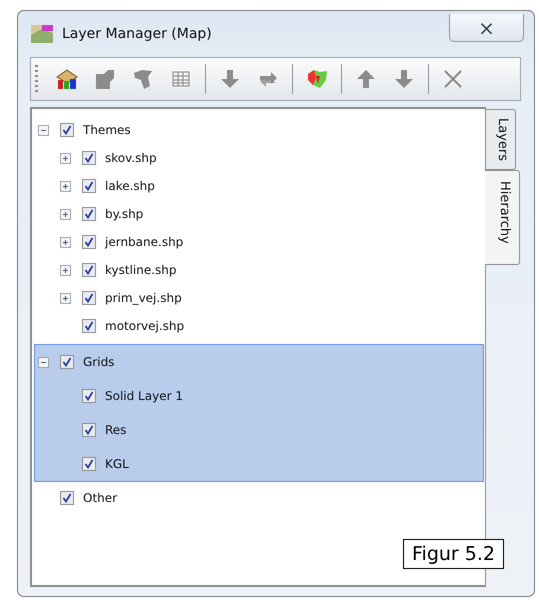  I want to click on layer-label: motorvej.shp, so click(144, 326).